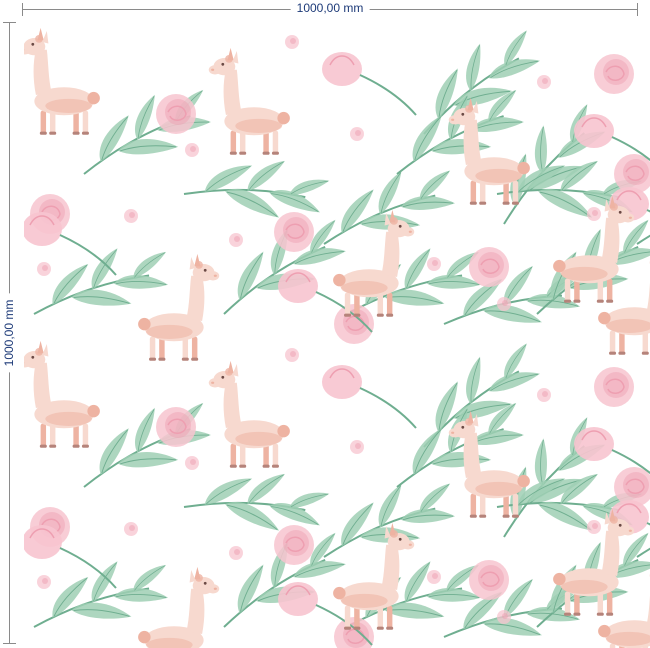 Image resolution: width=650 pixels, height=648 pixels. Describe the element at coordinates (22, 9) in the screenshot. I see `width-dimension-tick-left` at that location.